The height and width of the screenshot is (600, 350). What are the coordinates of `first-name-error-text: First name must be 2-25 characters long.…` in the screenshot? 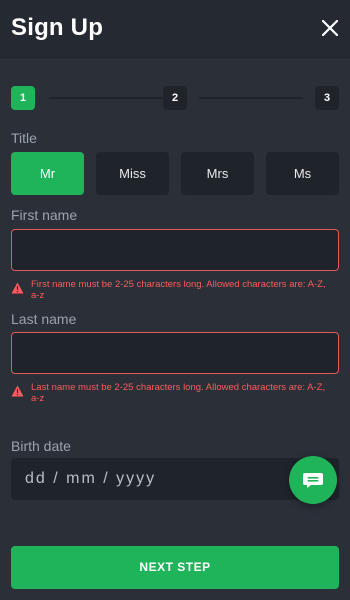 It's located at (178, 290).